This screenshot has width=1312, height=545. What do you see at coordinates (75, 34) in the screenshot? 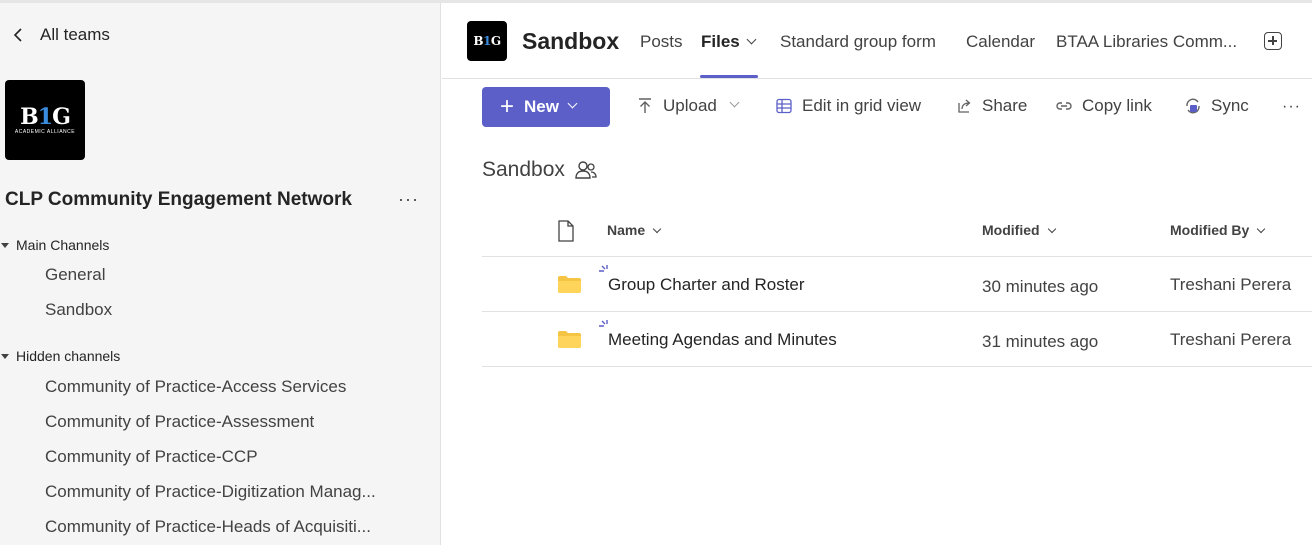
I see `back-label: All teams` at bounding box center [75, 34].